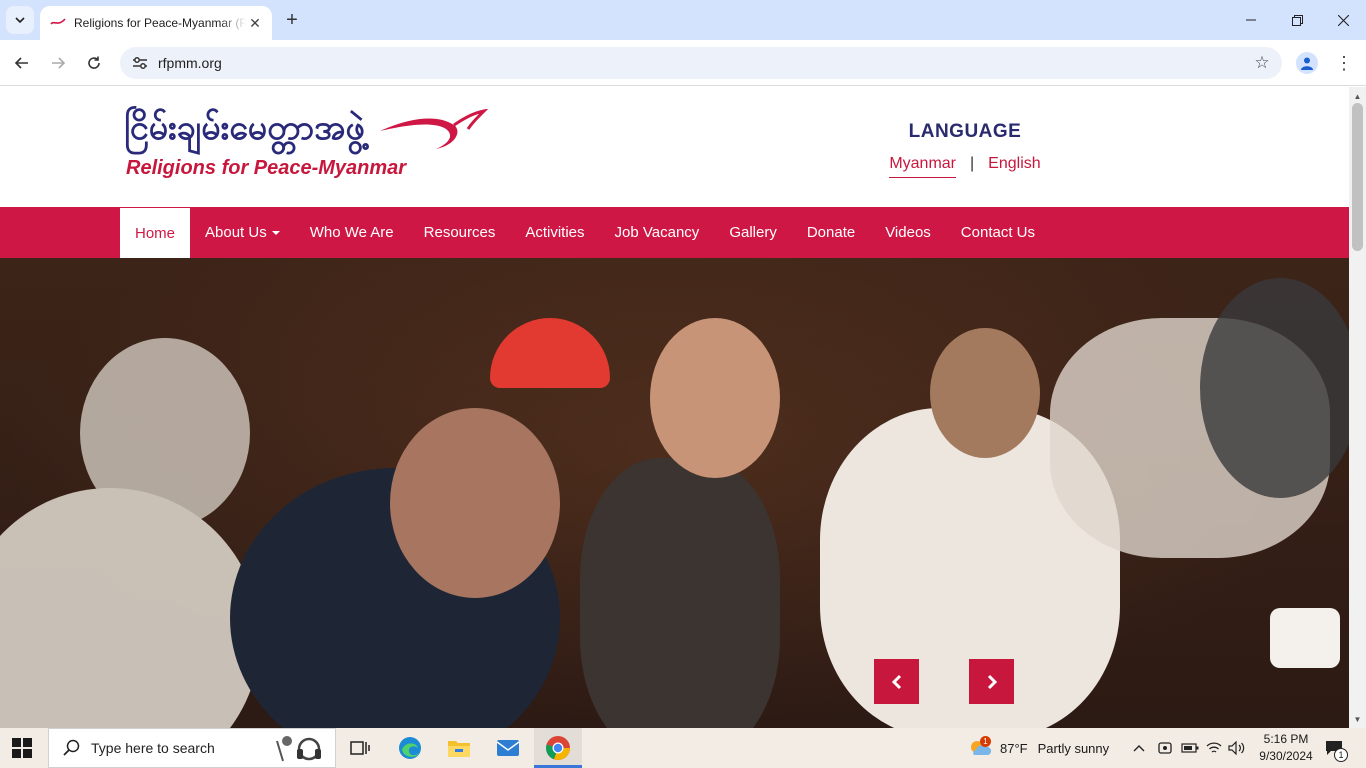 The image size is (1366, 768). I want to click on minimize-icon, so click(1251, 20).